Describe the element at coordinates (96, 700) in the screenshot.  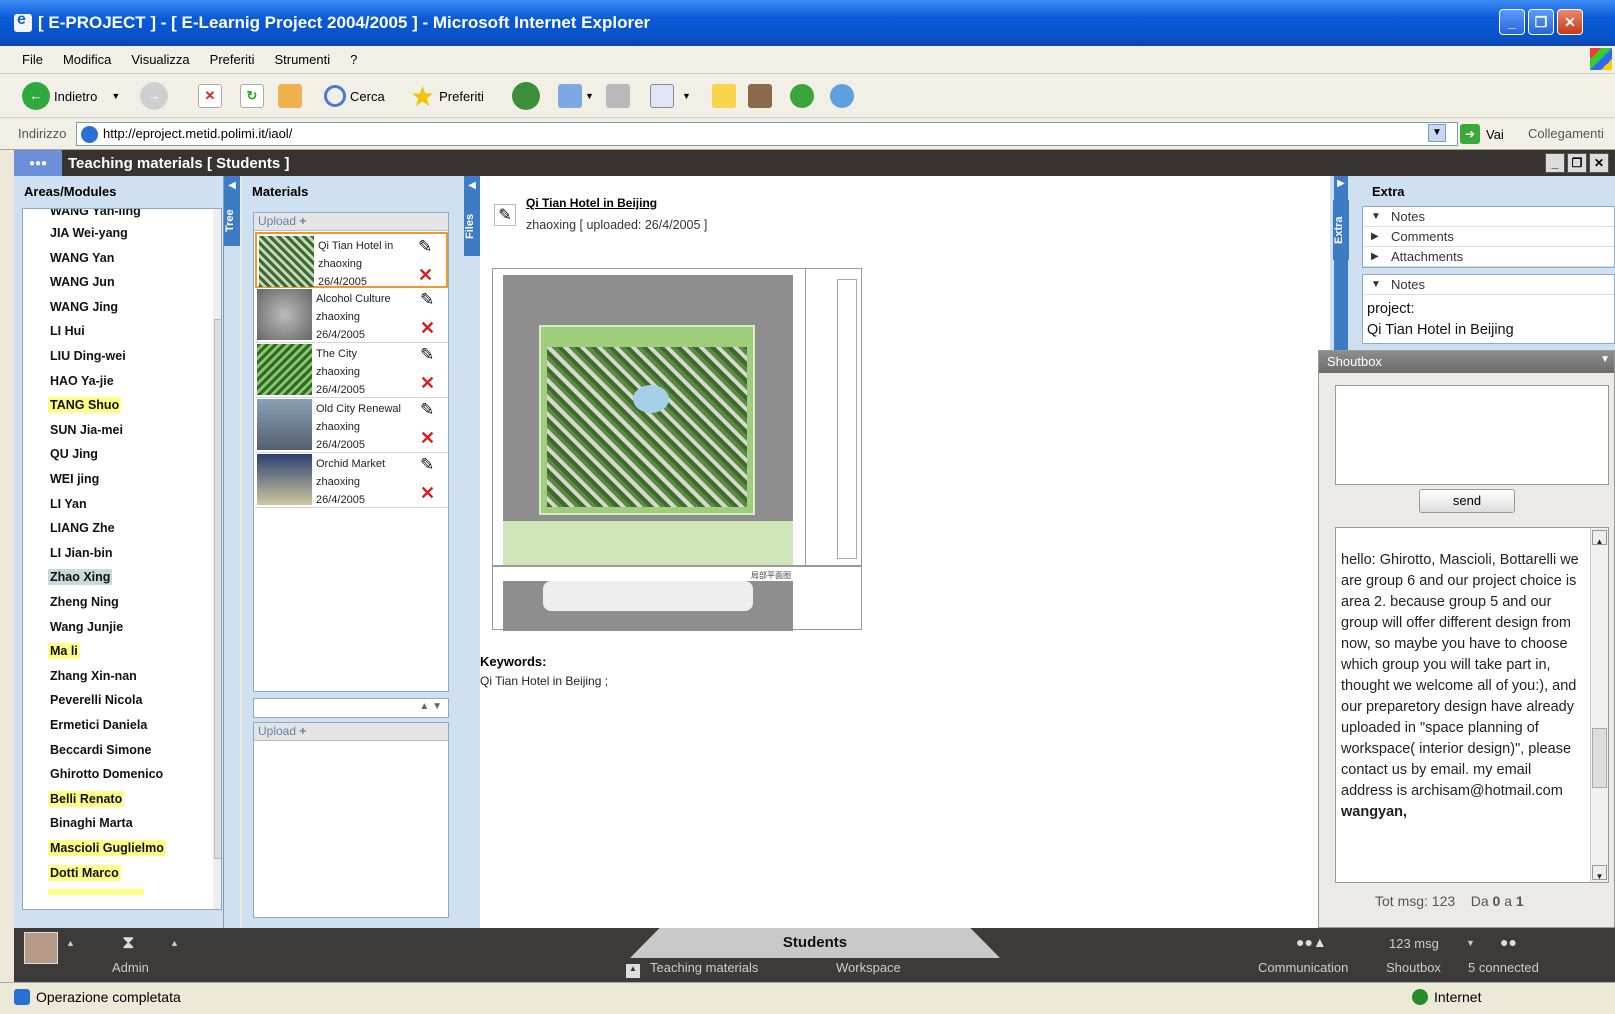
I see `list-item: Peverelli Nicola` at that location.